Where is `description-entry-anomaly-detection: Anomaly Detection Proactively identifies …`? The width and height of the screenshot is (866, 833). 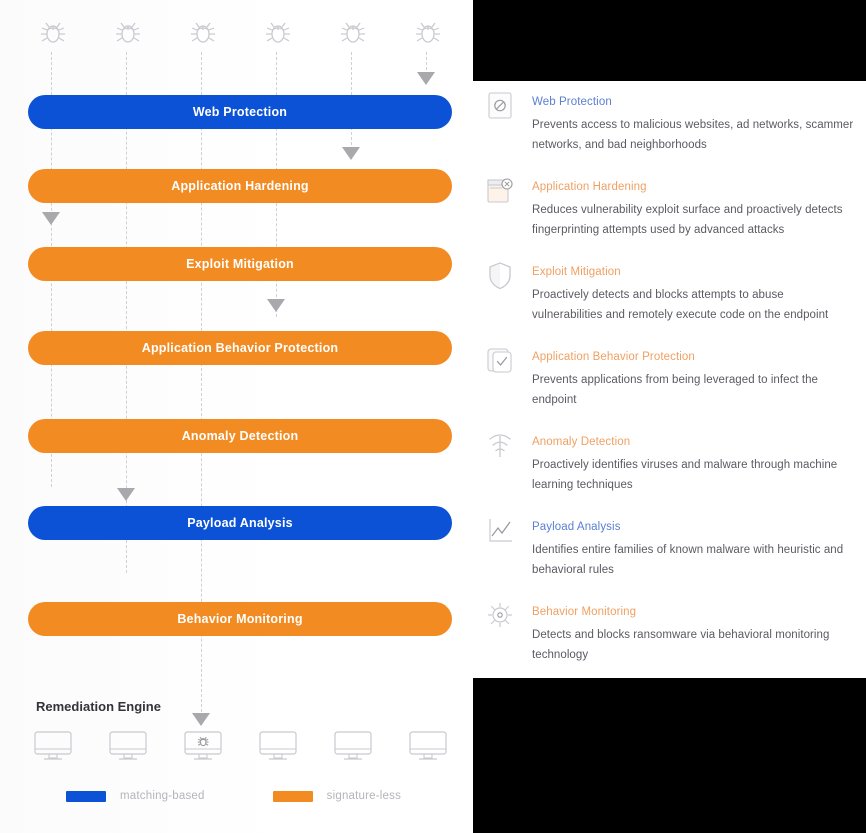 description-entry-anomaly-detection: Anomaly Detection Proactively identifies … is located at coordinates (671, 464).